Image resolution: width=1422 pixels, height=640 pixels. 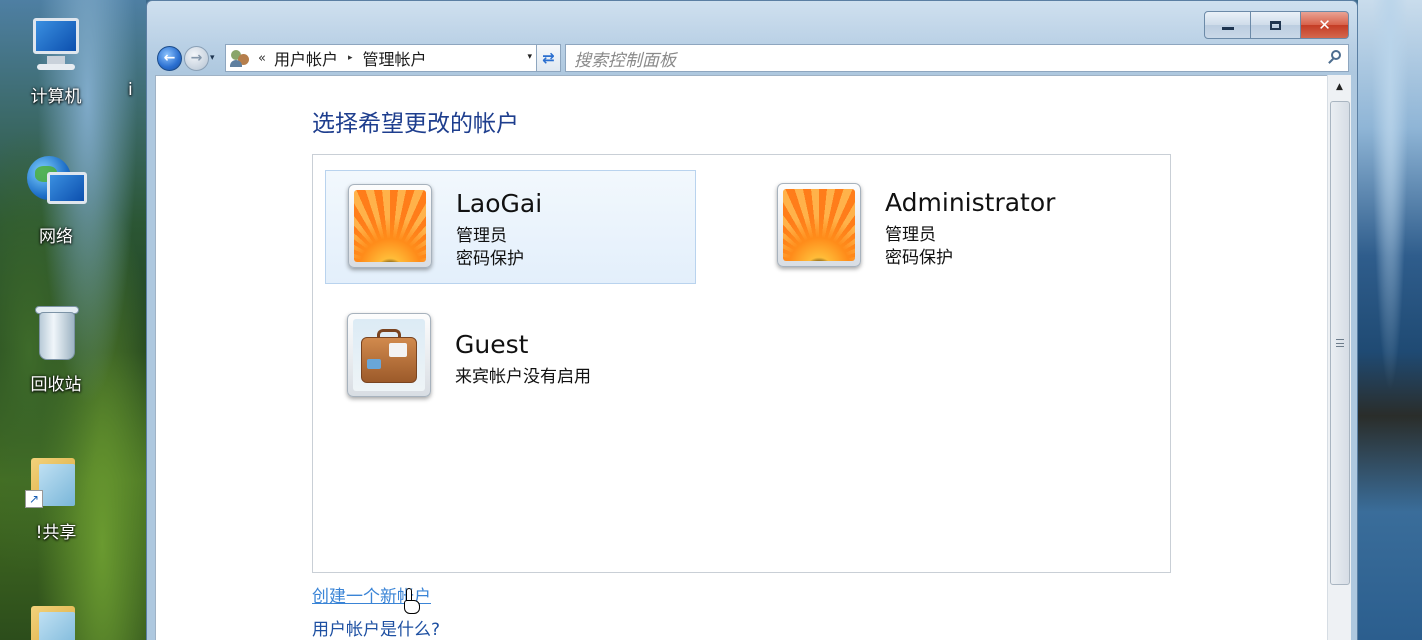 I want to click on desktop-background-right, so click(x=1390, y=320).